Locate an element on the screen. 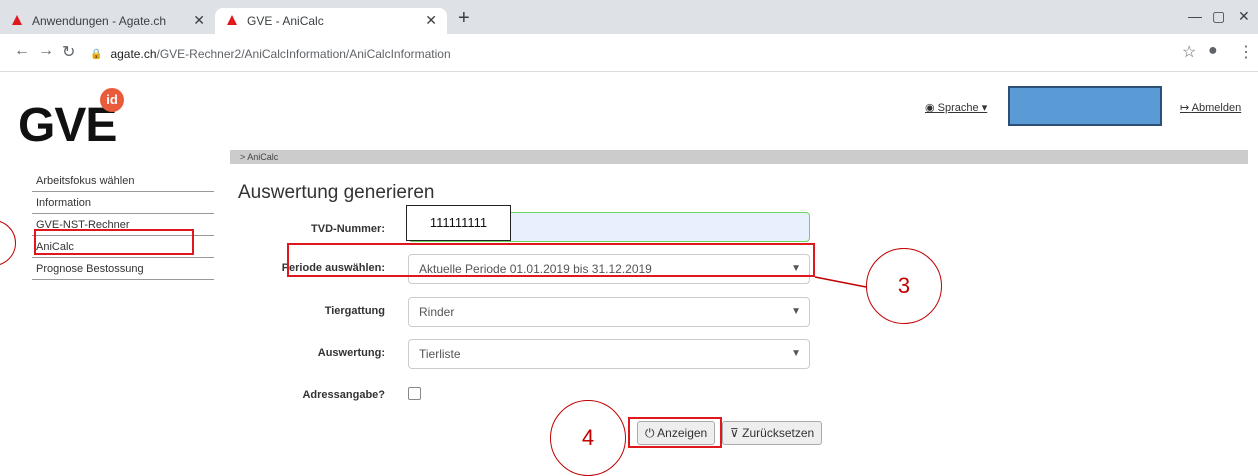  auswertung-select: Tierliste ▼ is located at coordinates (609, 354).